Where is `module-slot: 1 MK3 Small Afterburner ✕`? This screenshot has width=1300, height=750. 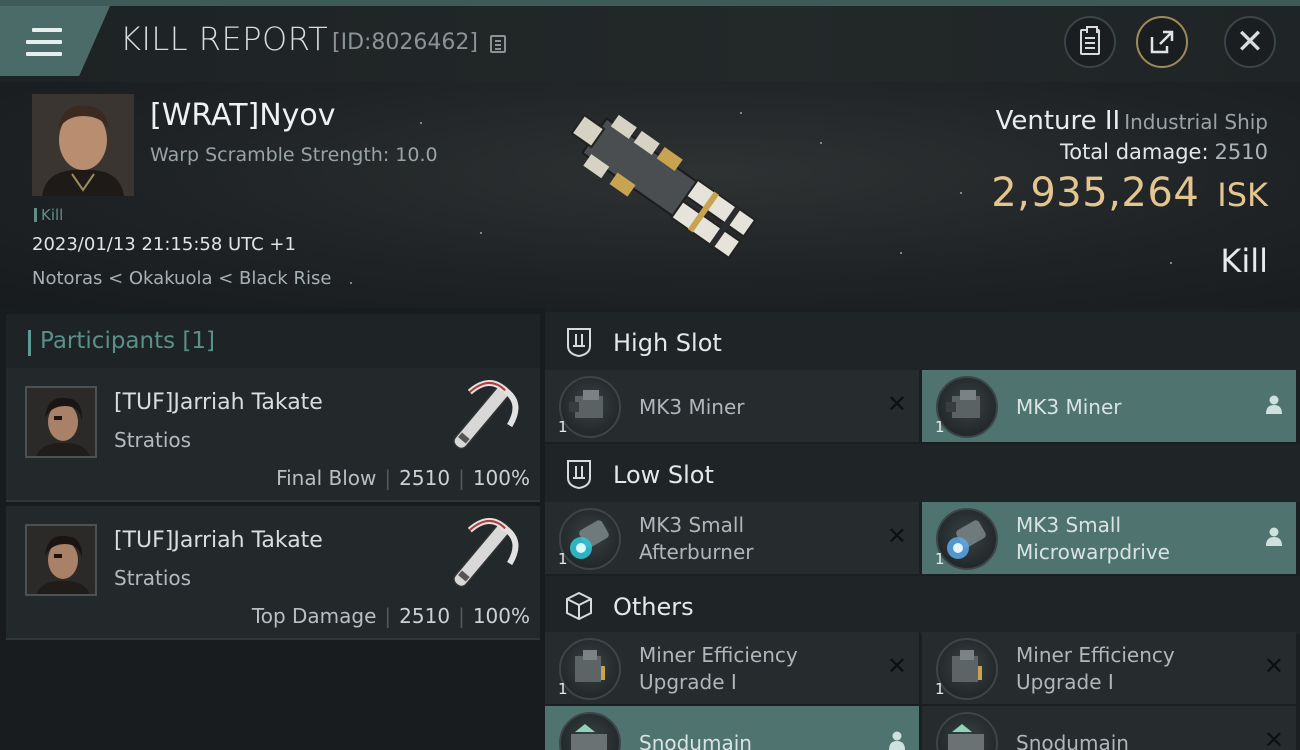
module-slot: 1 MK3 Small Afterburner ✕ is located at coordinates (732, 538).